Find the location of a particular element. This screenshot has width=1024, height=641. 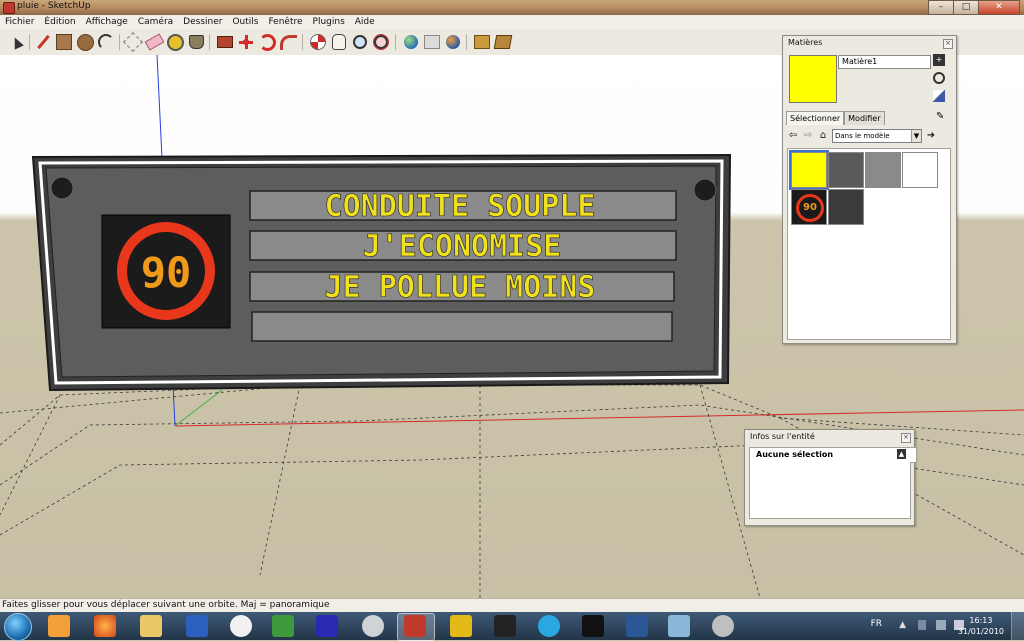

rotate-icon is located at coordinates (267, 42).